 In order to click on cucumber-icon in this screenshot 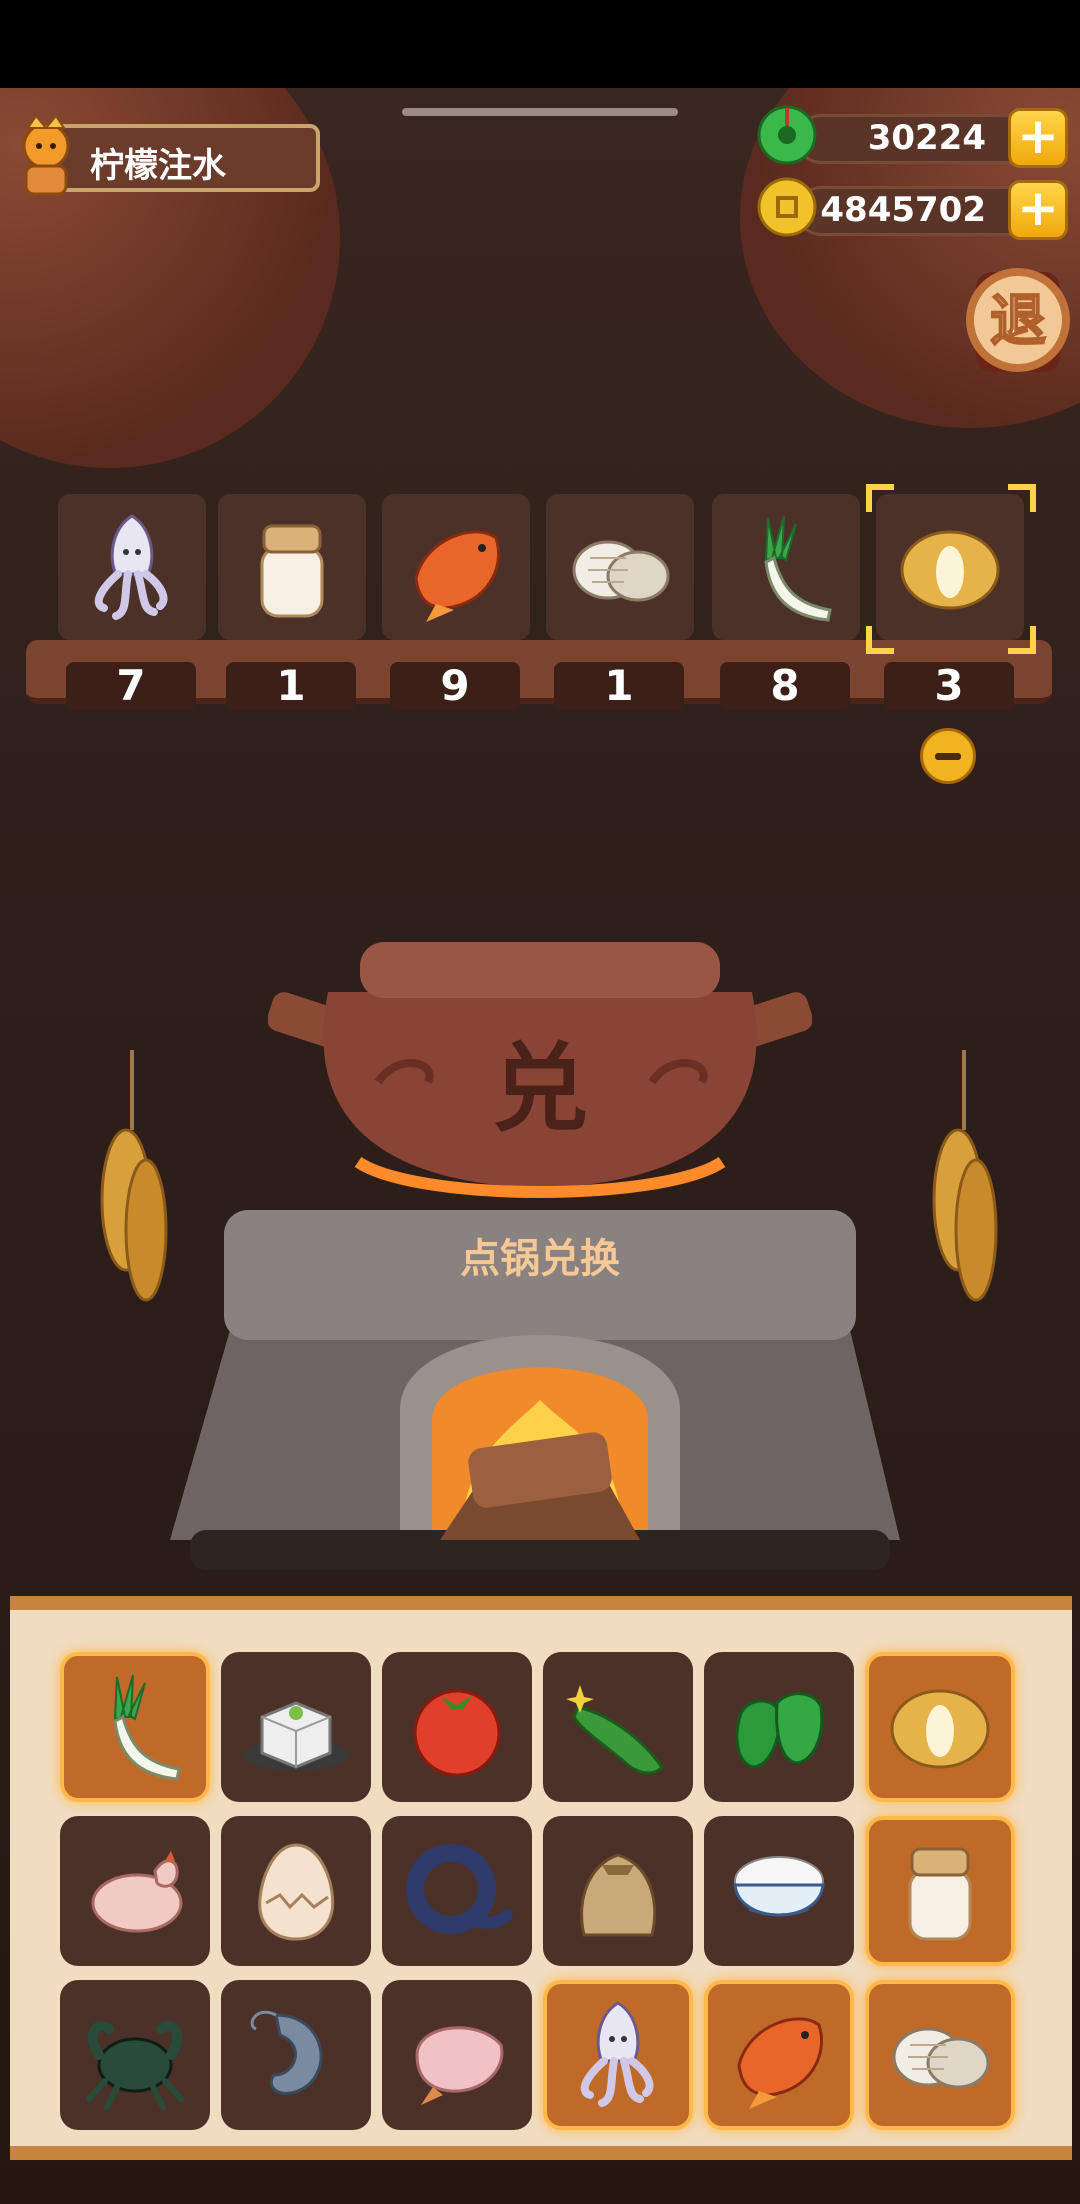, I will do `click(618, 1727)`.